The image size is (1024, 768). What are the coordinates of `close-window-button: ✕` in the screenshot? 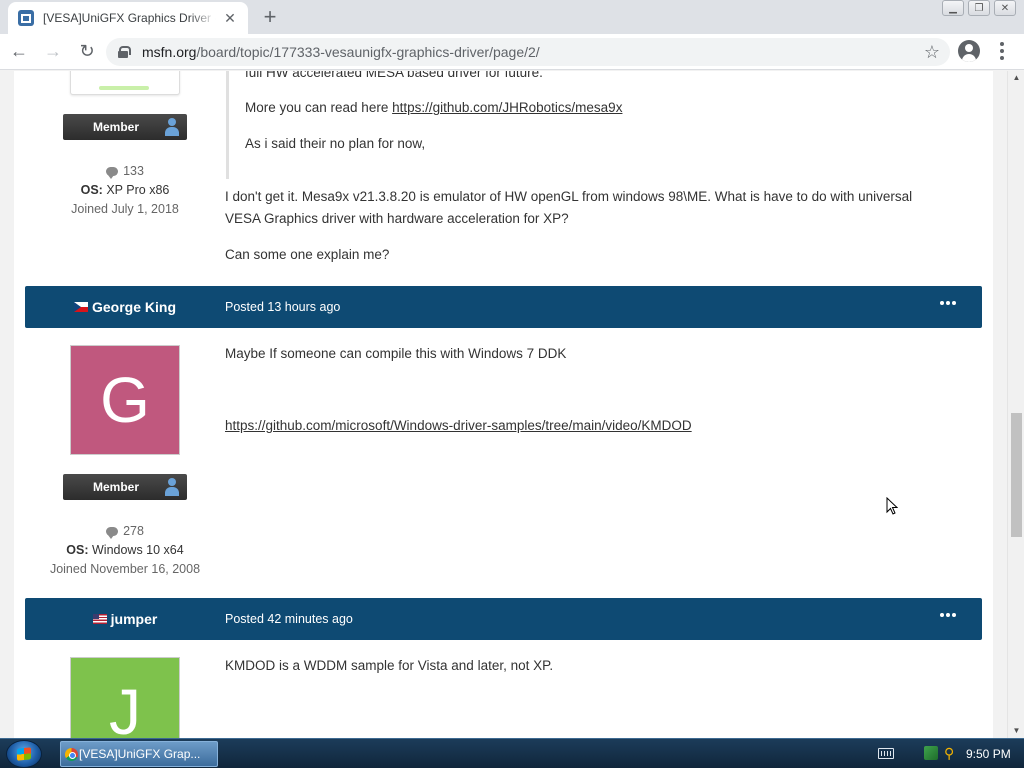 It's located at (1005, 8).